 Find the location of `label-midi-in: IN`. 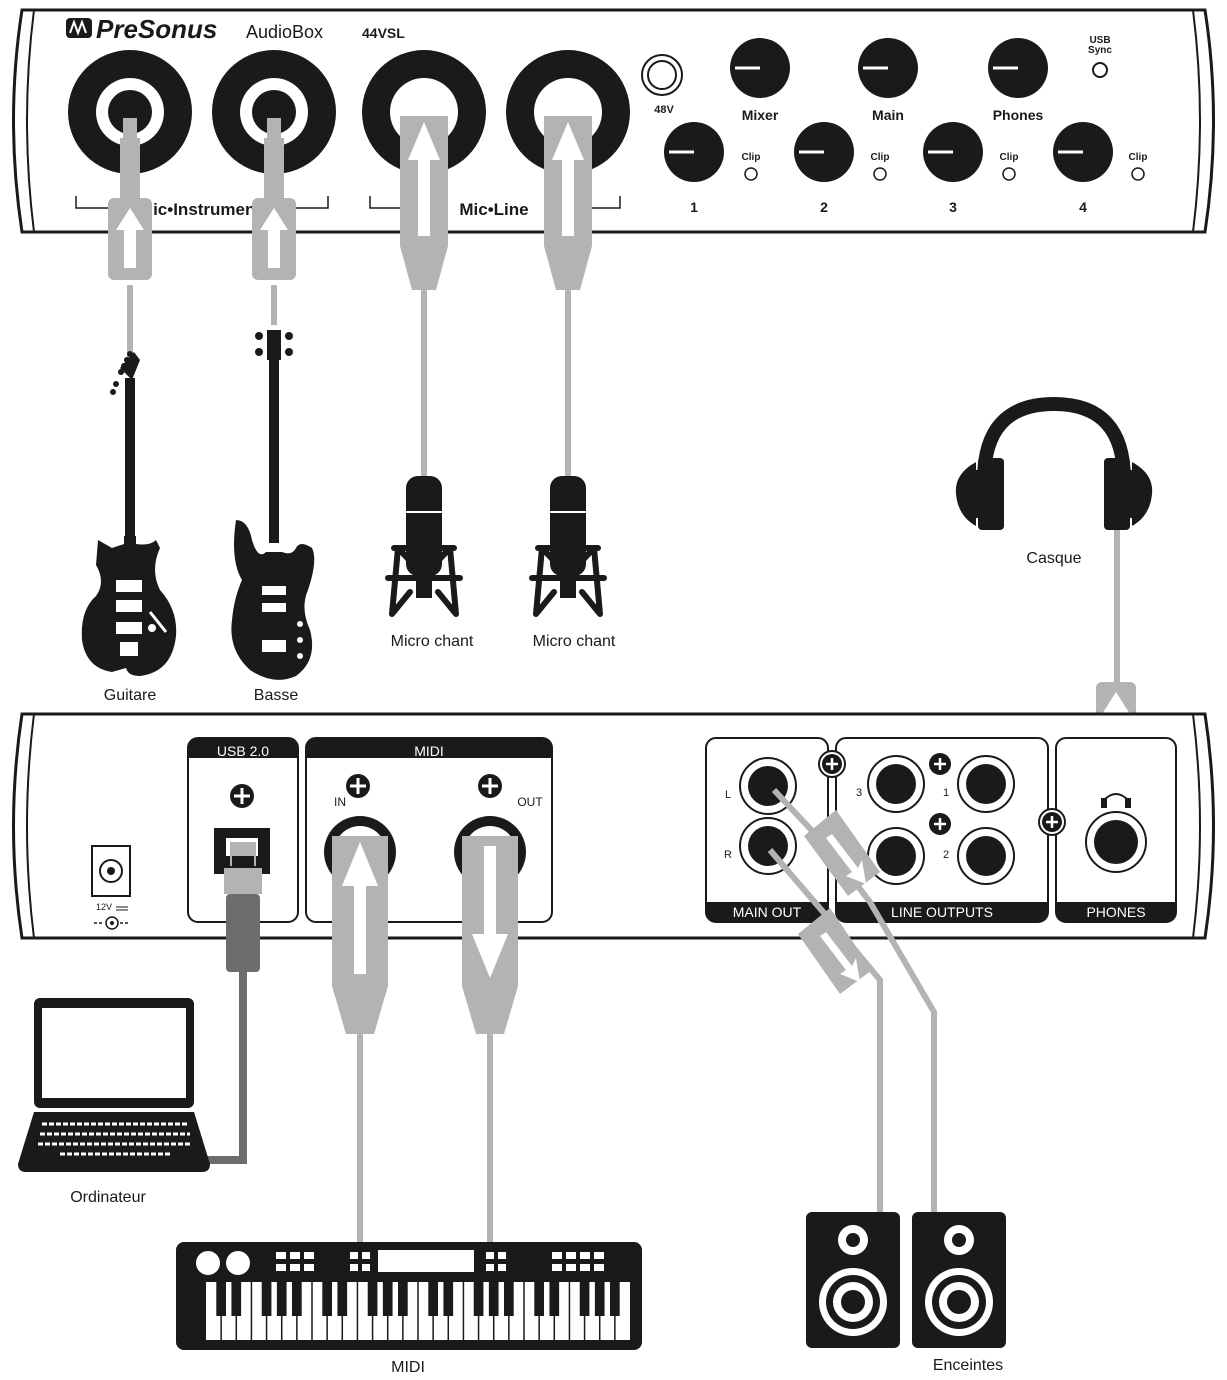

label-midi-in: IN is located at coordinates (340, 802).